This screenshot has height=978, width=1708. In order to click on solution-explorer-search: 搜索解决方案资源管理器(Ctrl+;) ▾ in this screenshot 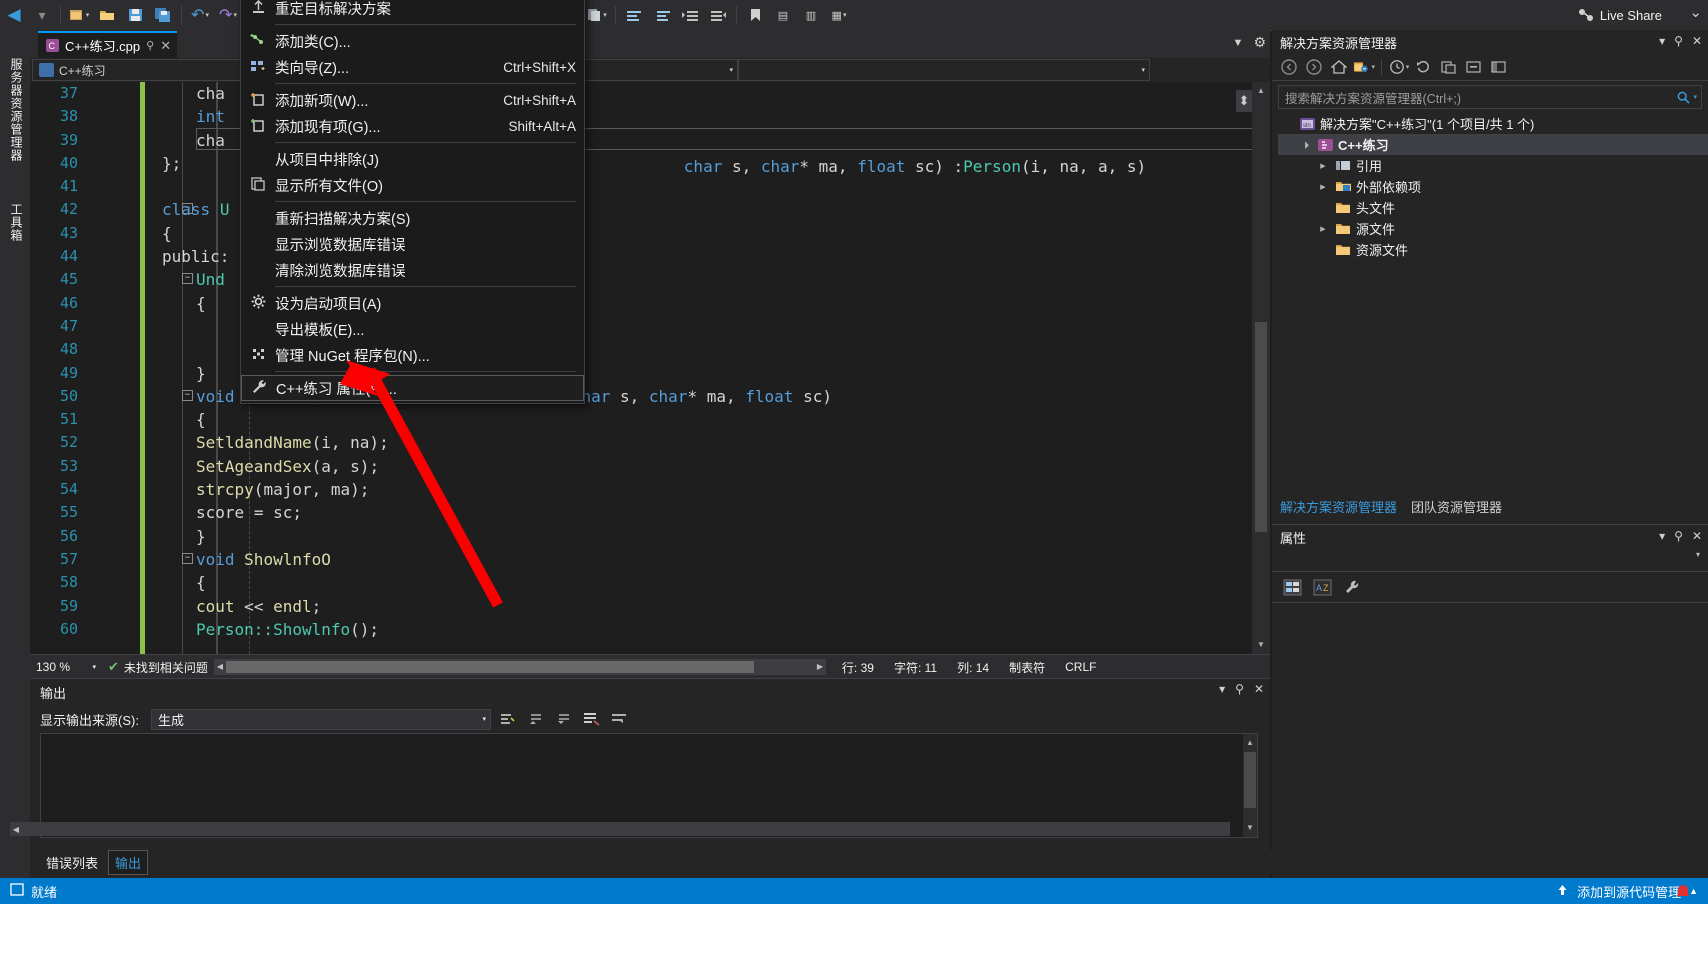, I will do `click(1490, 97)`.